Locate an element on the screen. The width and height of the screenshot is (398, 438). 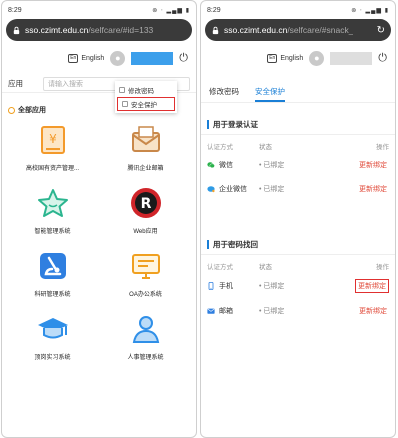
method-cell: 企业微信 is located at coordinates (233, 189).